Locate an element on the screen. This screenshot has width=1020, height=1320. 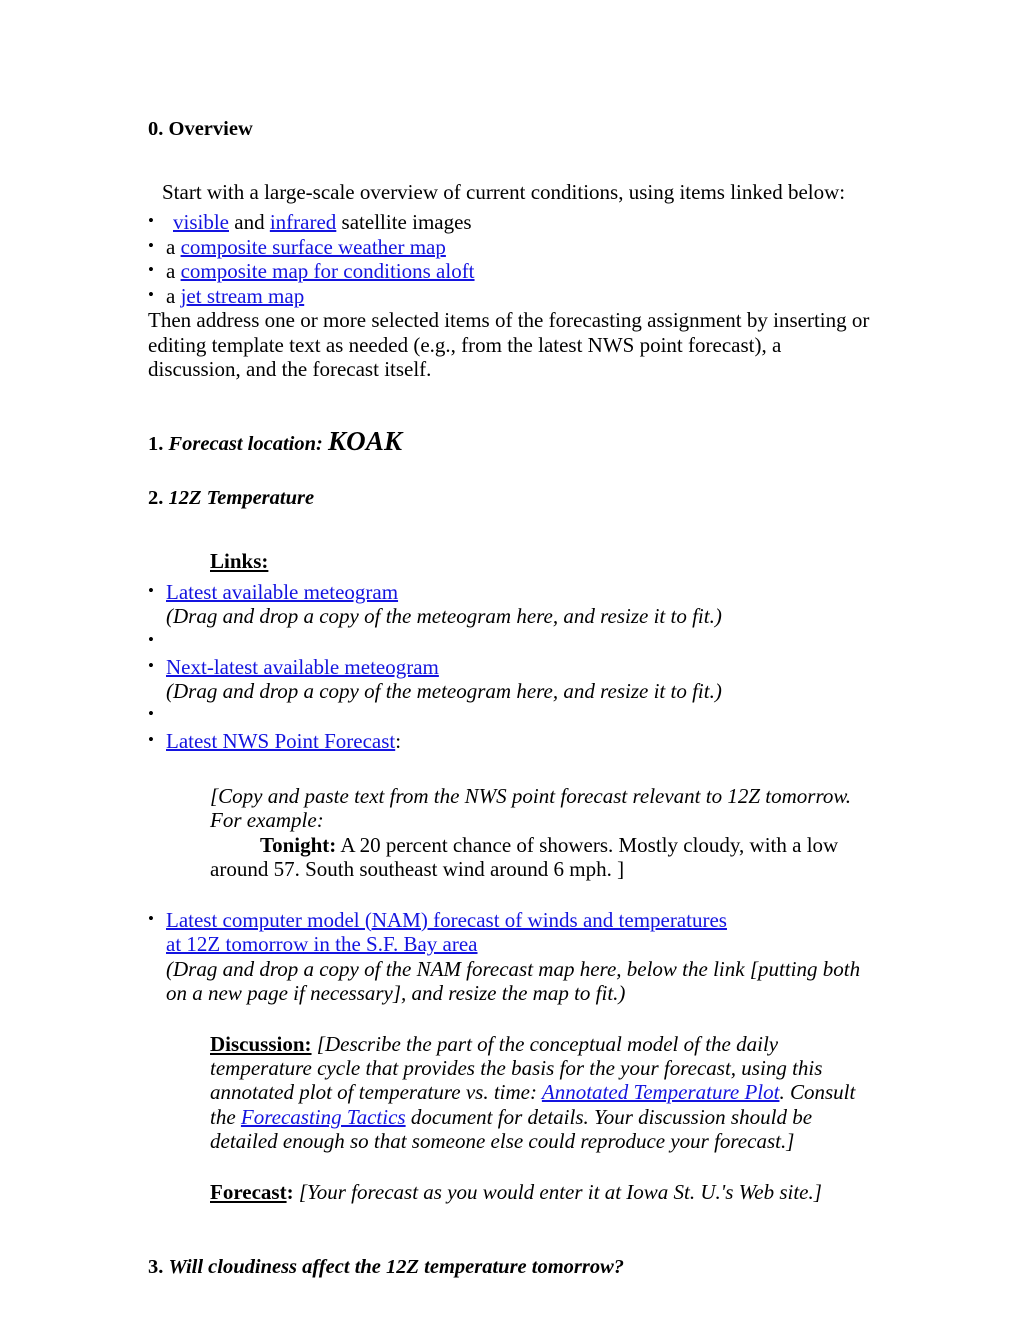
forecast-location-value: KOAK is located at coordinates (365, 440).